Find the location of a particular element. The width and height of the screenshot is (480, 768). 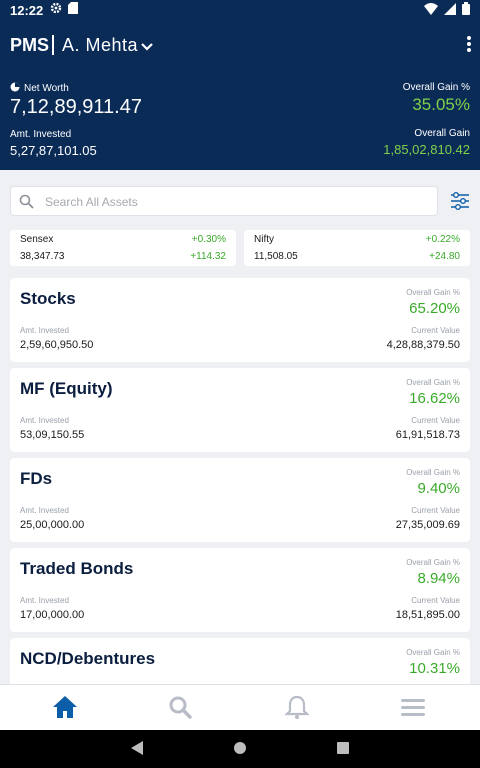

signal-icon is located at coordinates (450, 10).